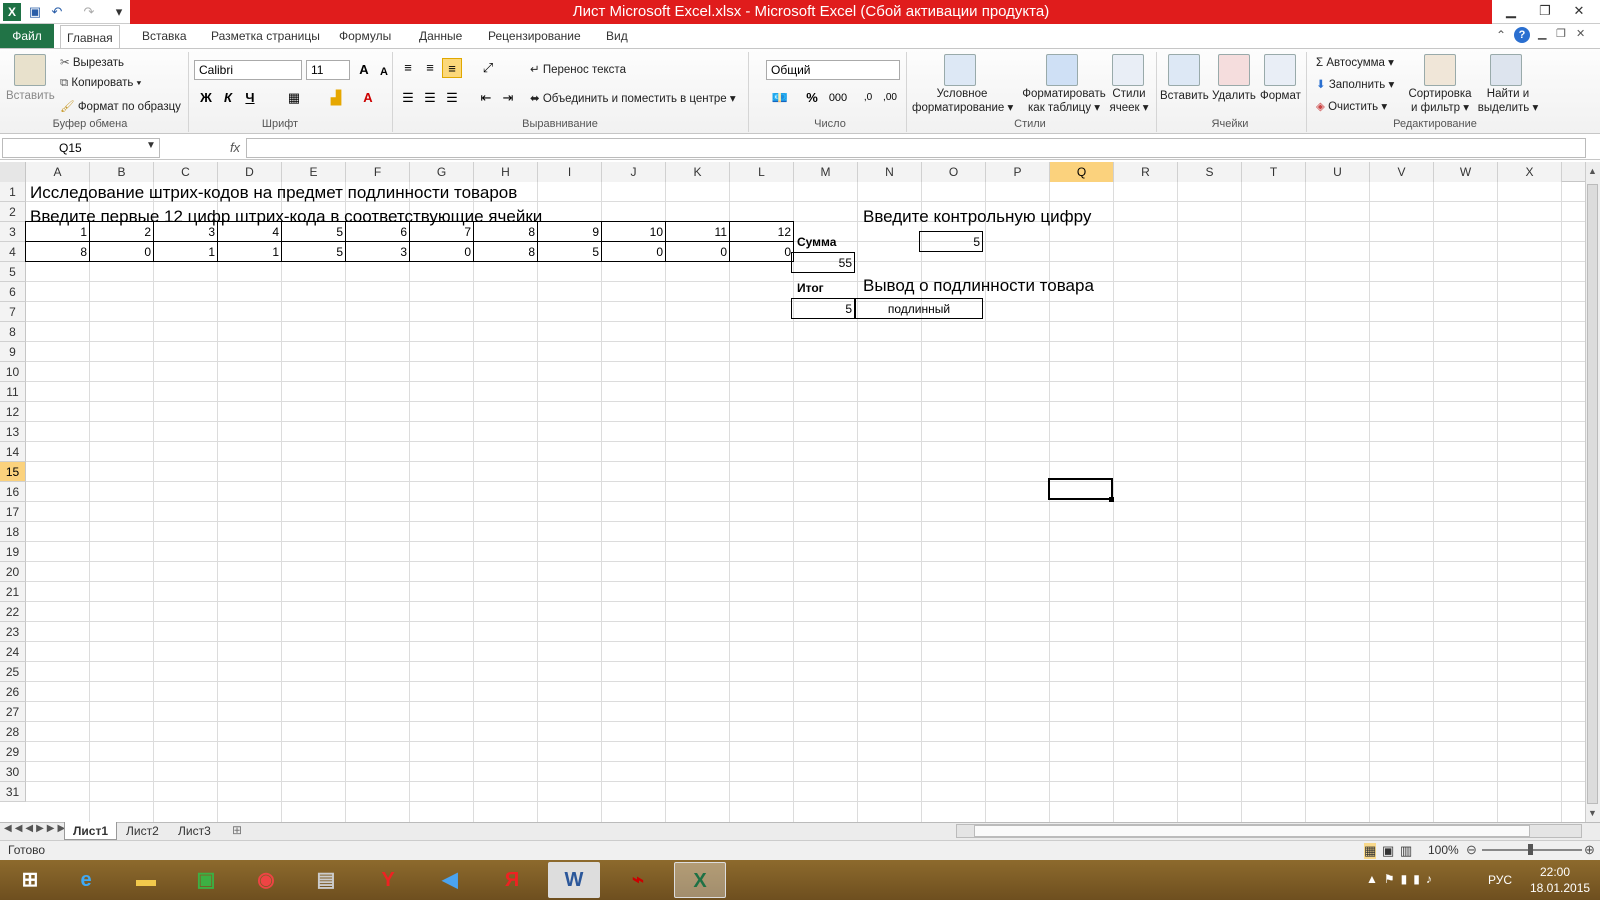 The image size is (1600, 900). Describe the element at coordinates (81, 148) in the screenshot. I see `name-box: Q15` at that location.